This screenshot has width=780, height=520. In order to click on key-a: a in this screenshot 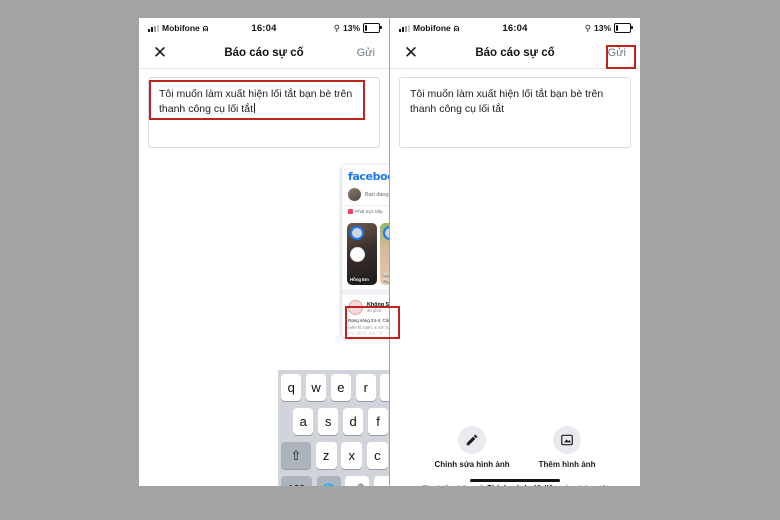, I will do `click(303, 421)`.